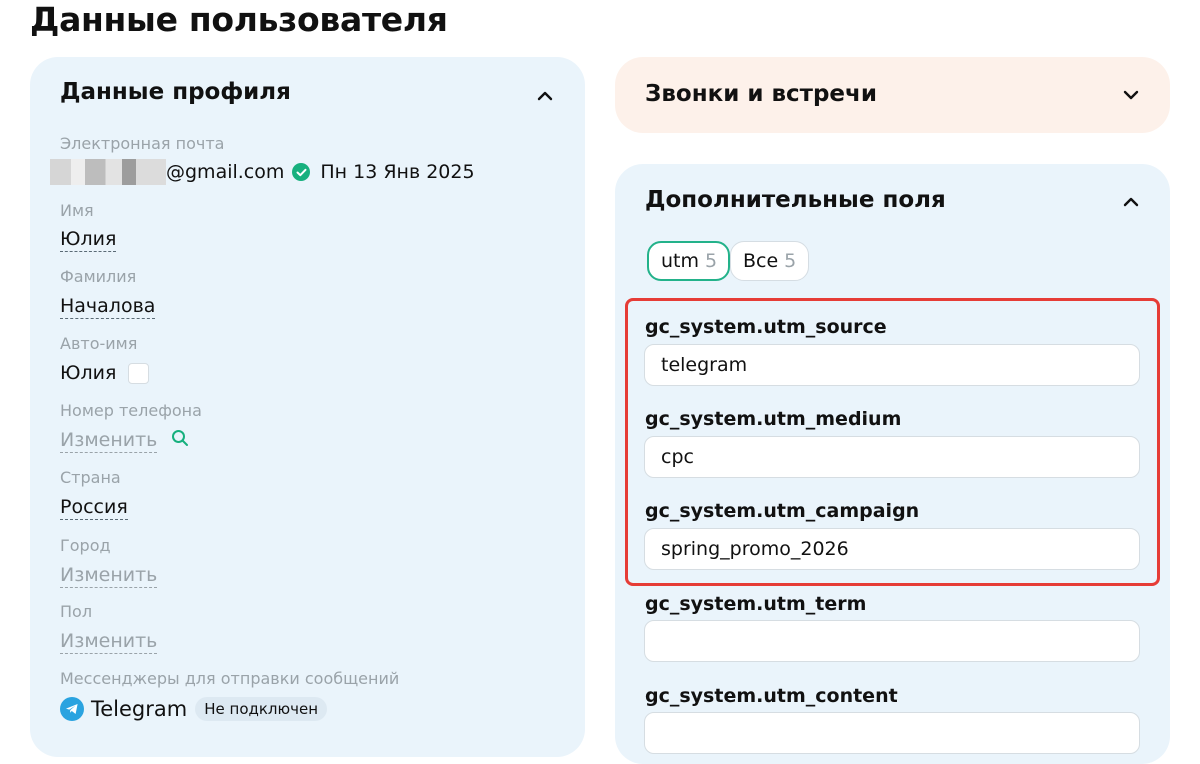 This screenshot has width=1200, height=764. I want to click on tab-all-label: Все, so click(761, 261).